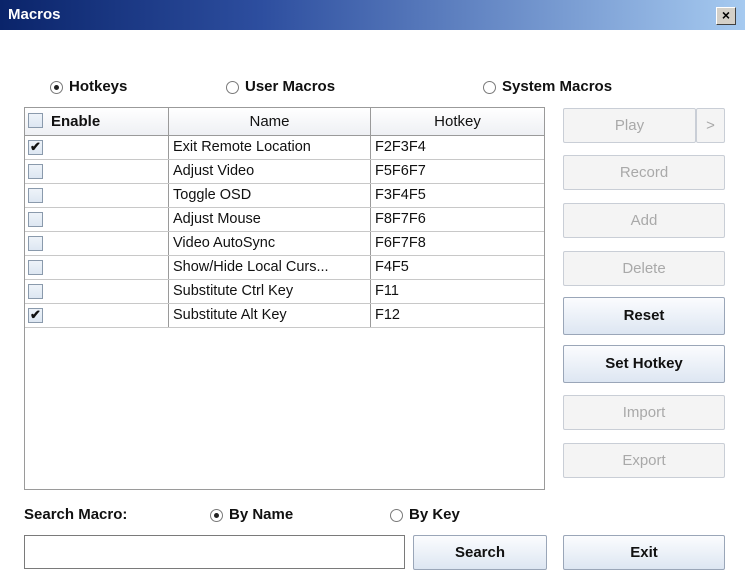  Describe the element at coordinates (270, 243) in the screenshot. I see `name-cell: Video AutoSync` at that location.